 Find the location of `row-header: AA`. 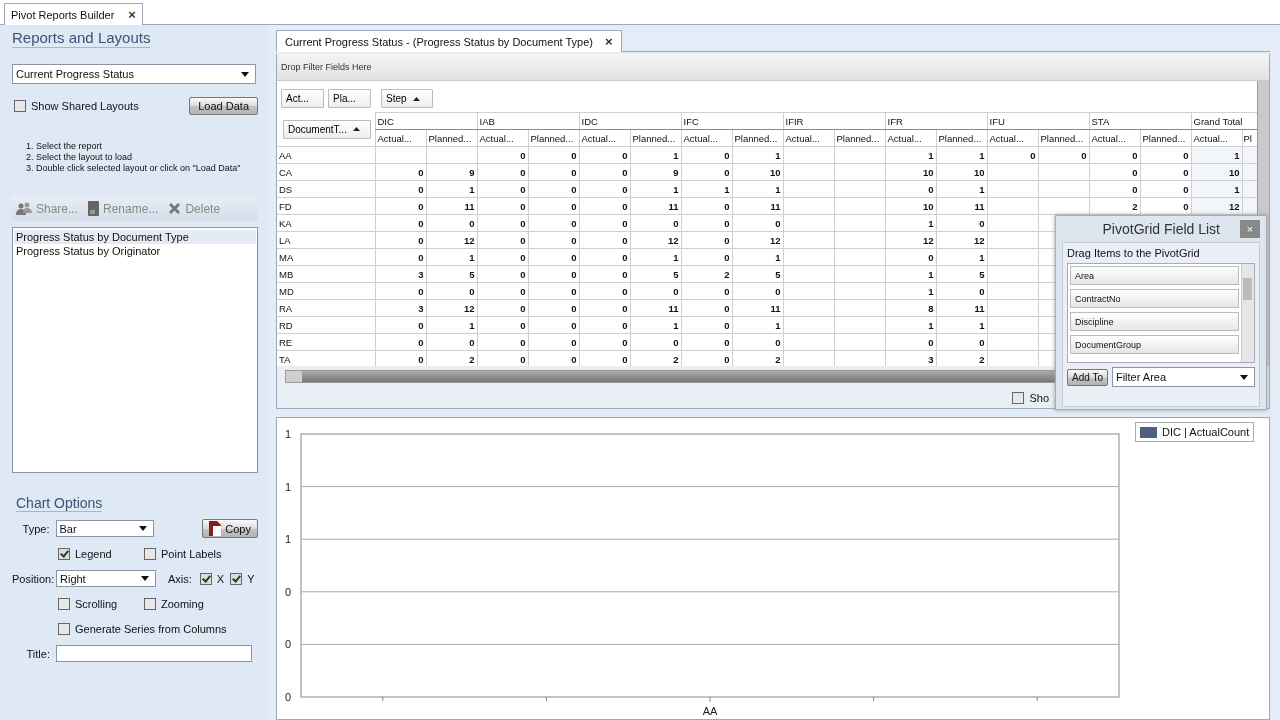

row-header: AA is located at coordinates (326, 155).